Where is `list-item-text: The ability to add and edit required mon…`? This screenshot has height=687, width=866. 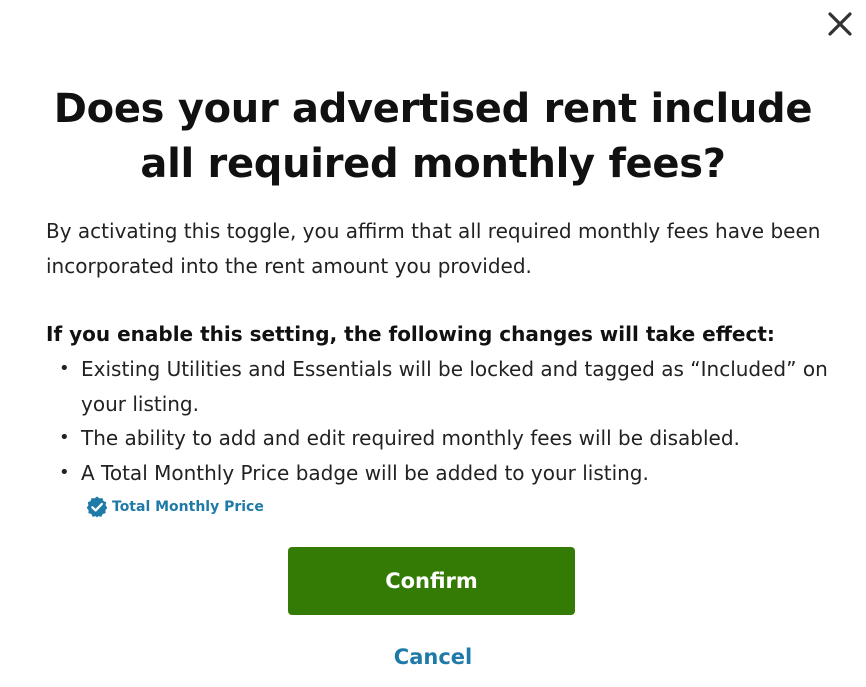 list-item-text: The ability to add and edit required mon… is located at coordinates (410, 438).